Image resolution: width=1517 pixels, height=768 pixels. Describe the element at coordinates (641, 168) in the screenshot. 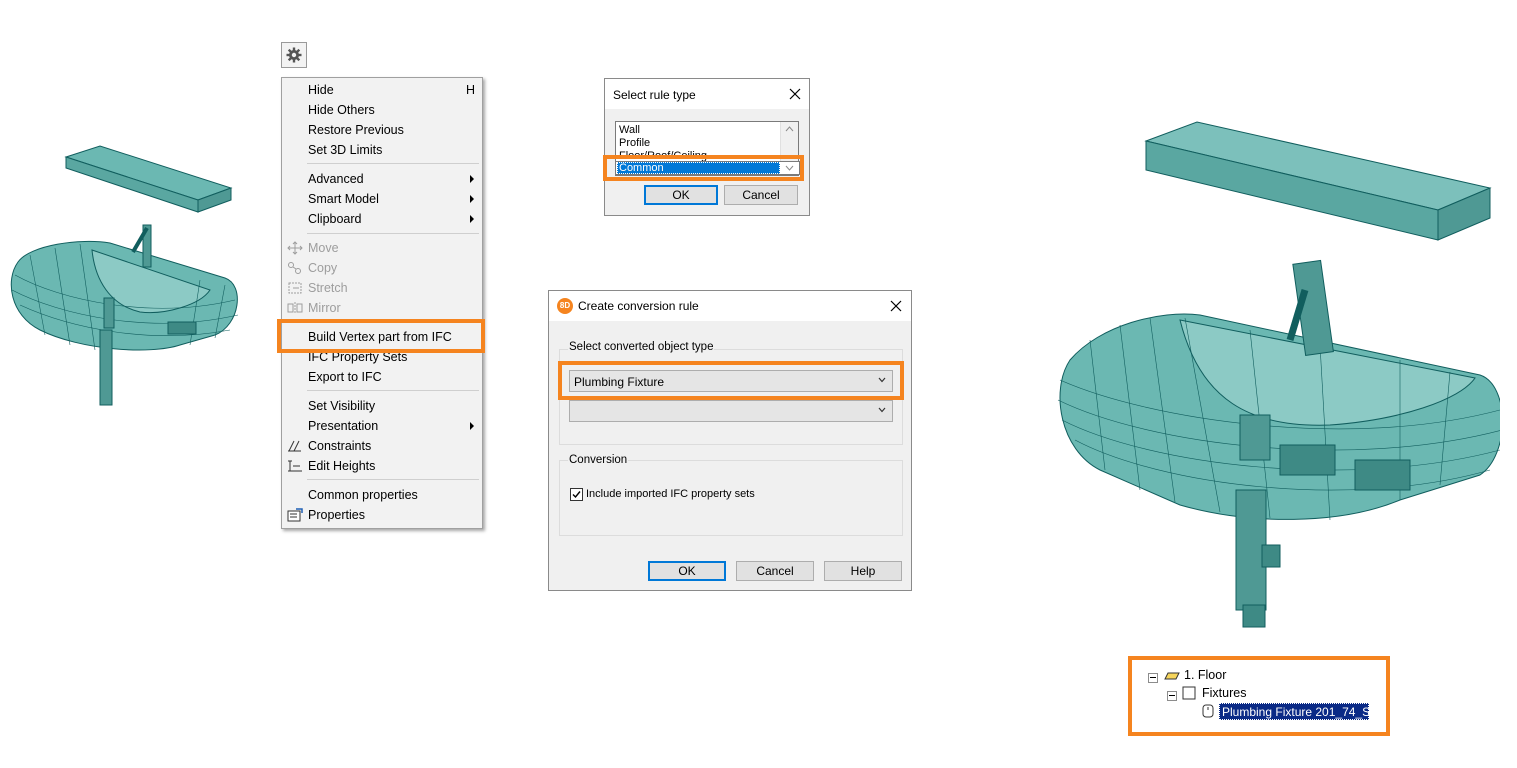

I see `selected-rule-type: Common` at that location.